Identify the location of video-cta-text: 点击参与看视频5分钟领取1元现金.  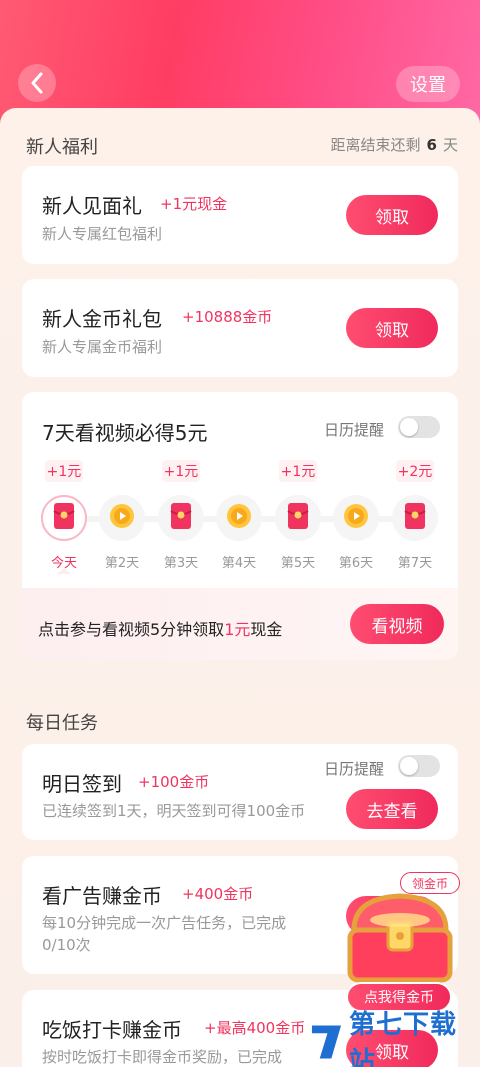
(160, 628).